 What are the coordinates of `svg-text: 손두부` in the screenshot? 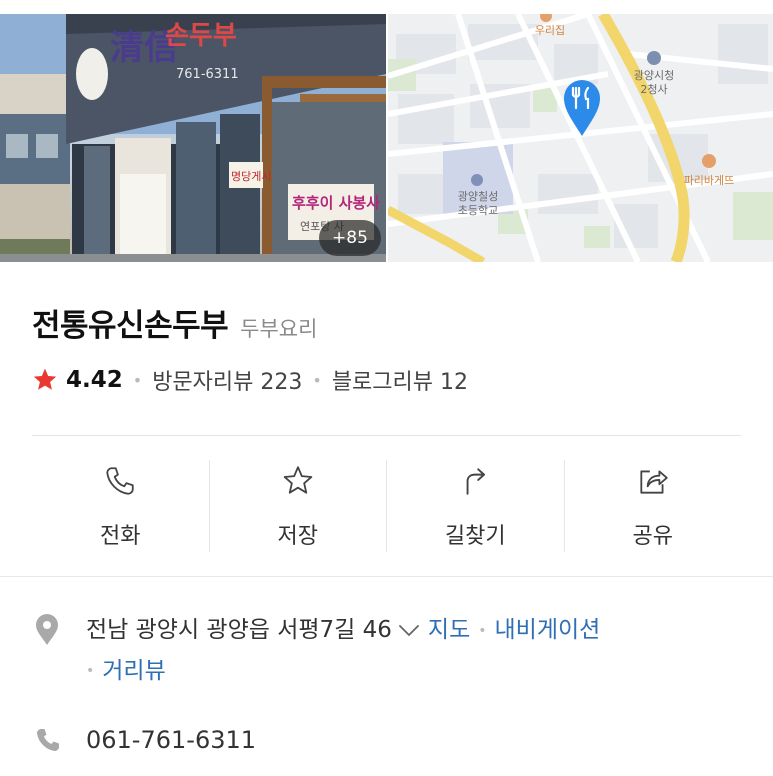 It's located at (201, 36).